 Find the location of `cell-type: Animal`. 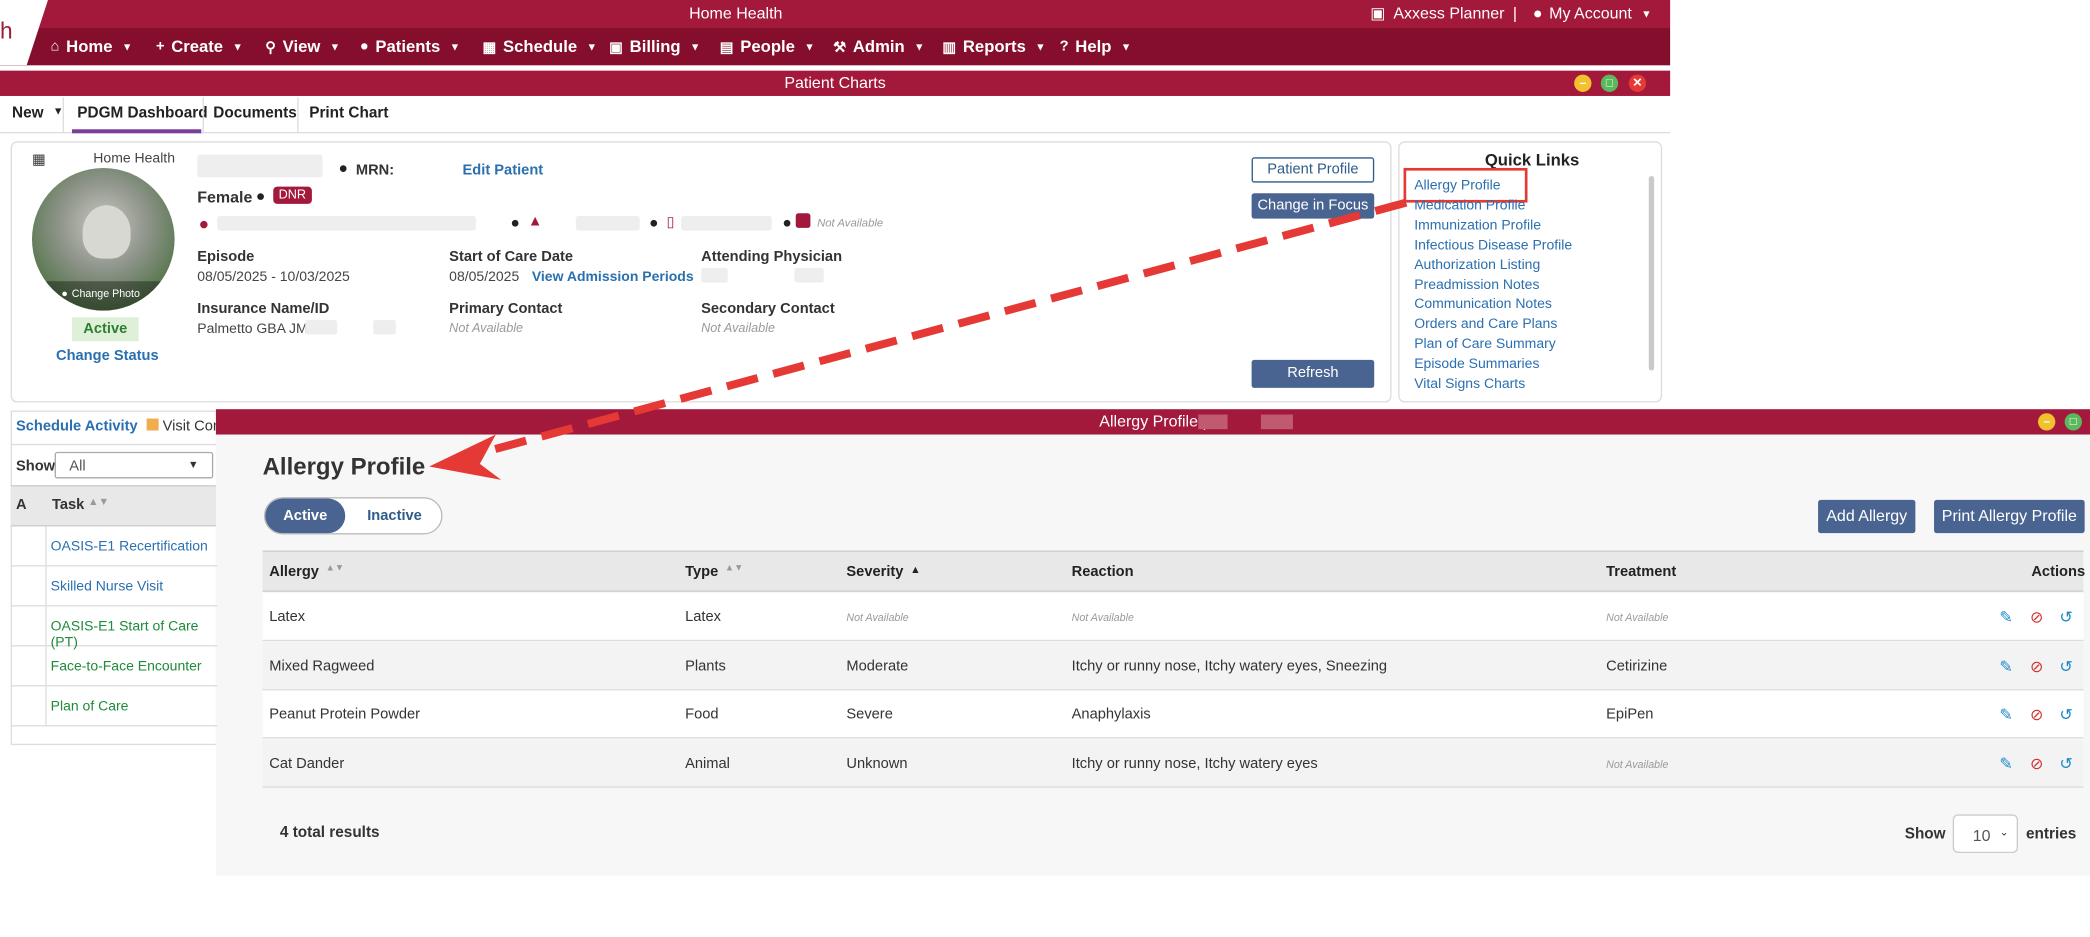

cell-type: Animal is located at coordinates (707, 763).